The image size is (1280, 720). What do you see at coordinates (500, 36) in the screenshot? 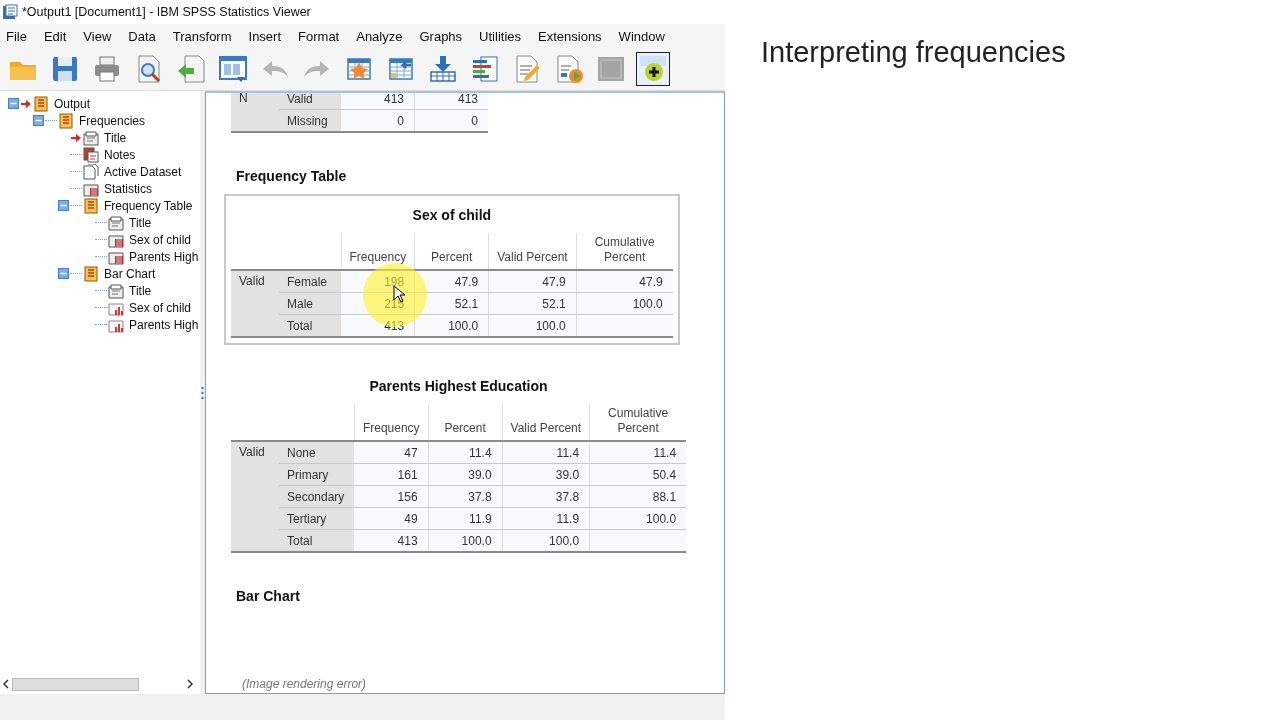
I see `menu-item: Utilities` at bounding box center [500, 36].